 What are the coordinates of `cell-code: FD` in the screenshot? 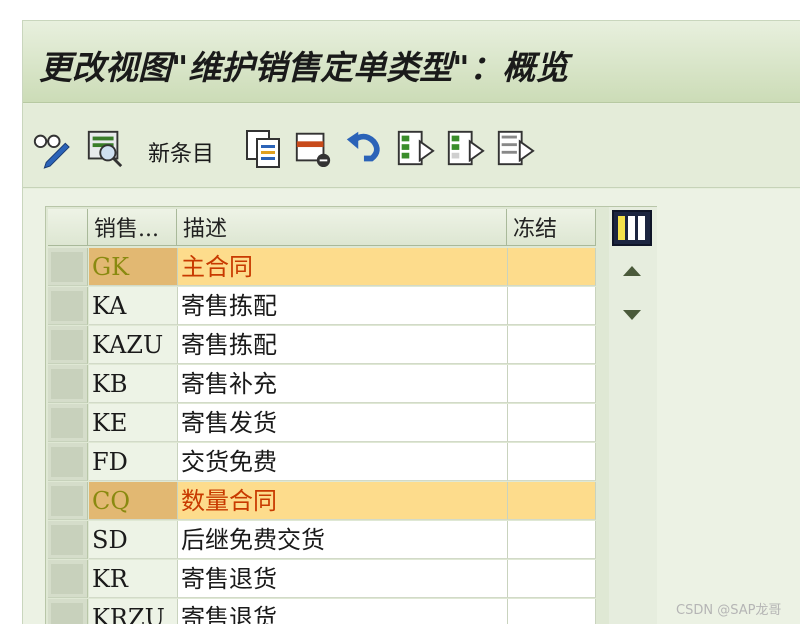 It's located at (133, 462).